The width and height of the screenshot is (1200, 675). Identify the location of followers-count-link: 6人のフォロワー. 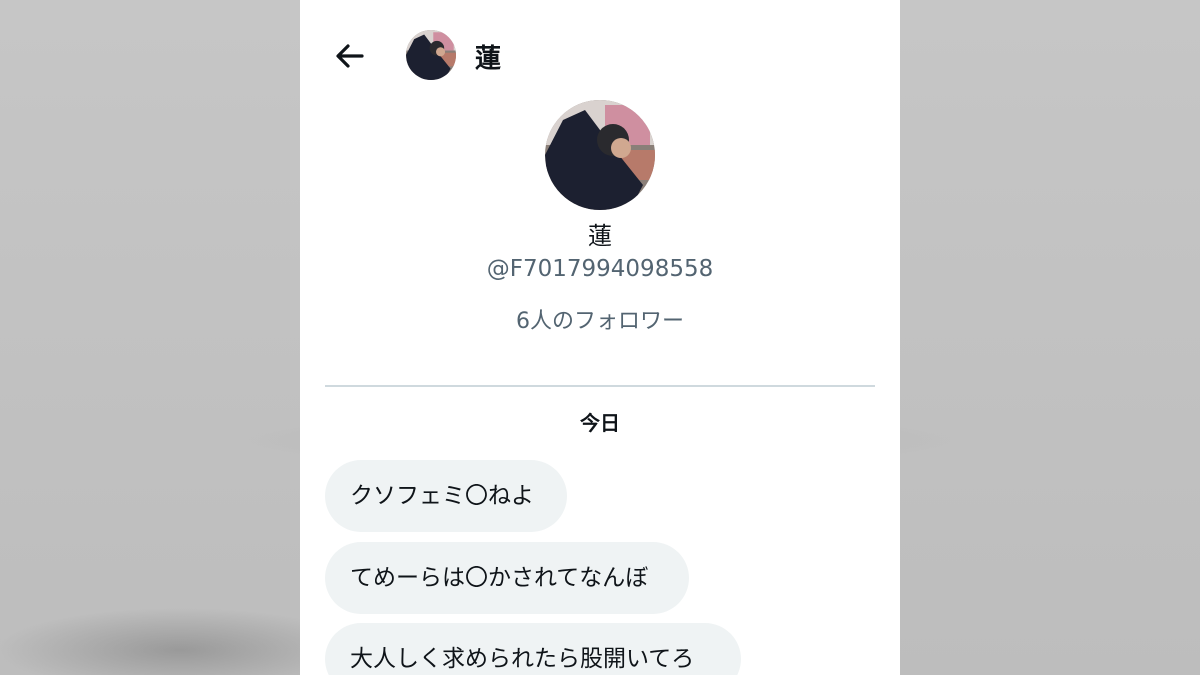
(600, 322).